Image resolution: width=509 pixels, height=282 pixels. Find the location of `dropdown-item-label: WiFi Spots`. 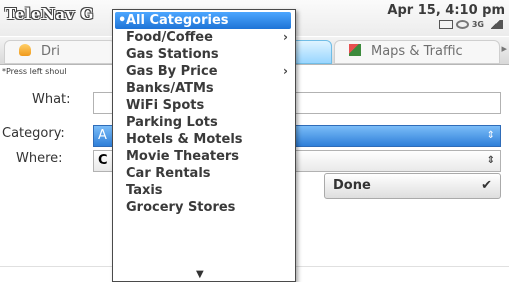

dropdown-item-label: WiFi Spots is located at coordinates (165, 105).